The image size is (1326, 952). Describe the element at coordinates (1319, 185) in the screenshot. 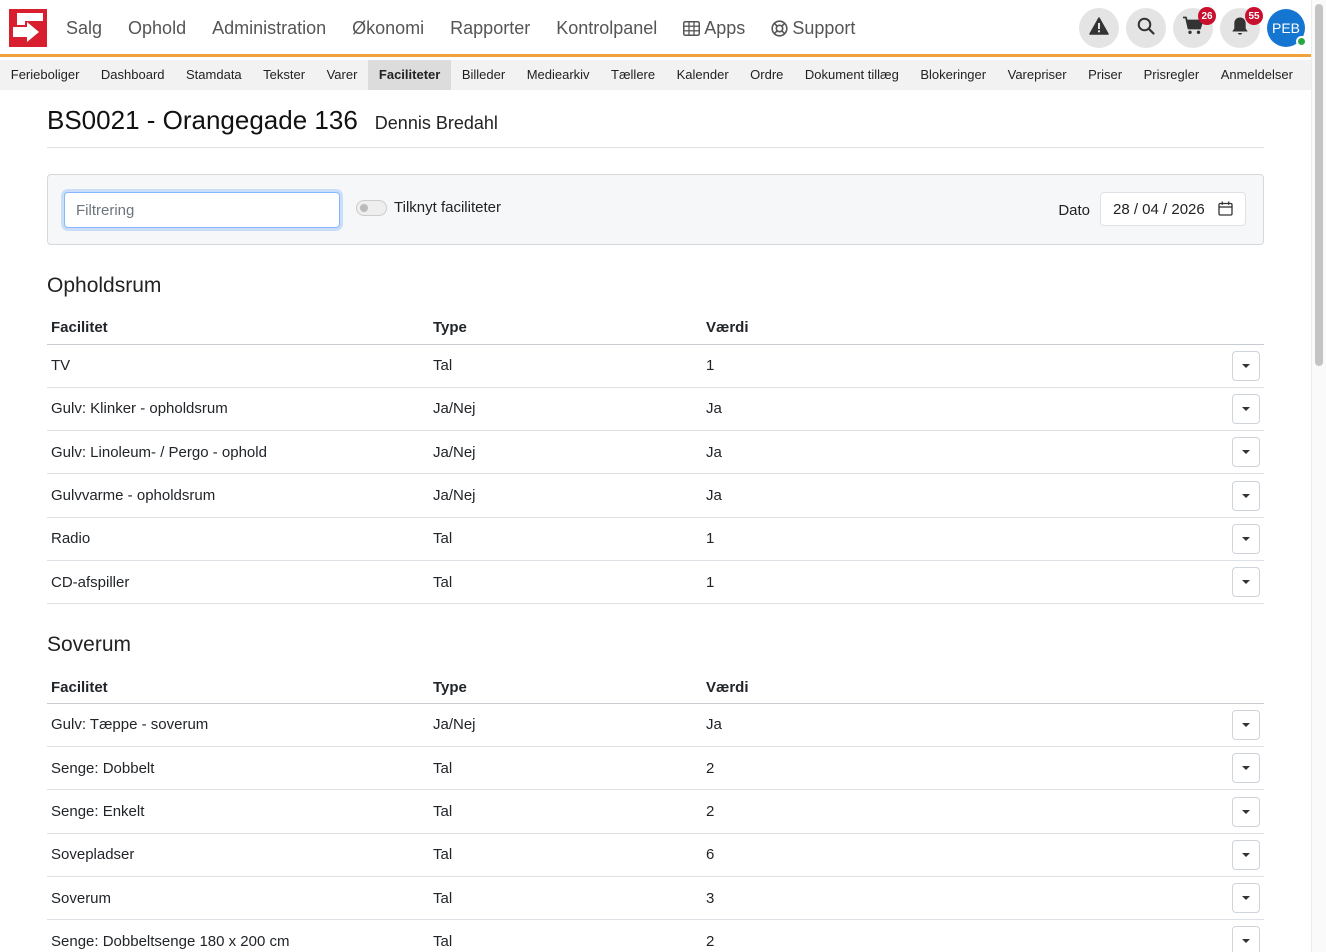

I see `scrollbar-thumb` at that location.